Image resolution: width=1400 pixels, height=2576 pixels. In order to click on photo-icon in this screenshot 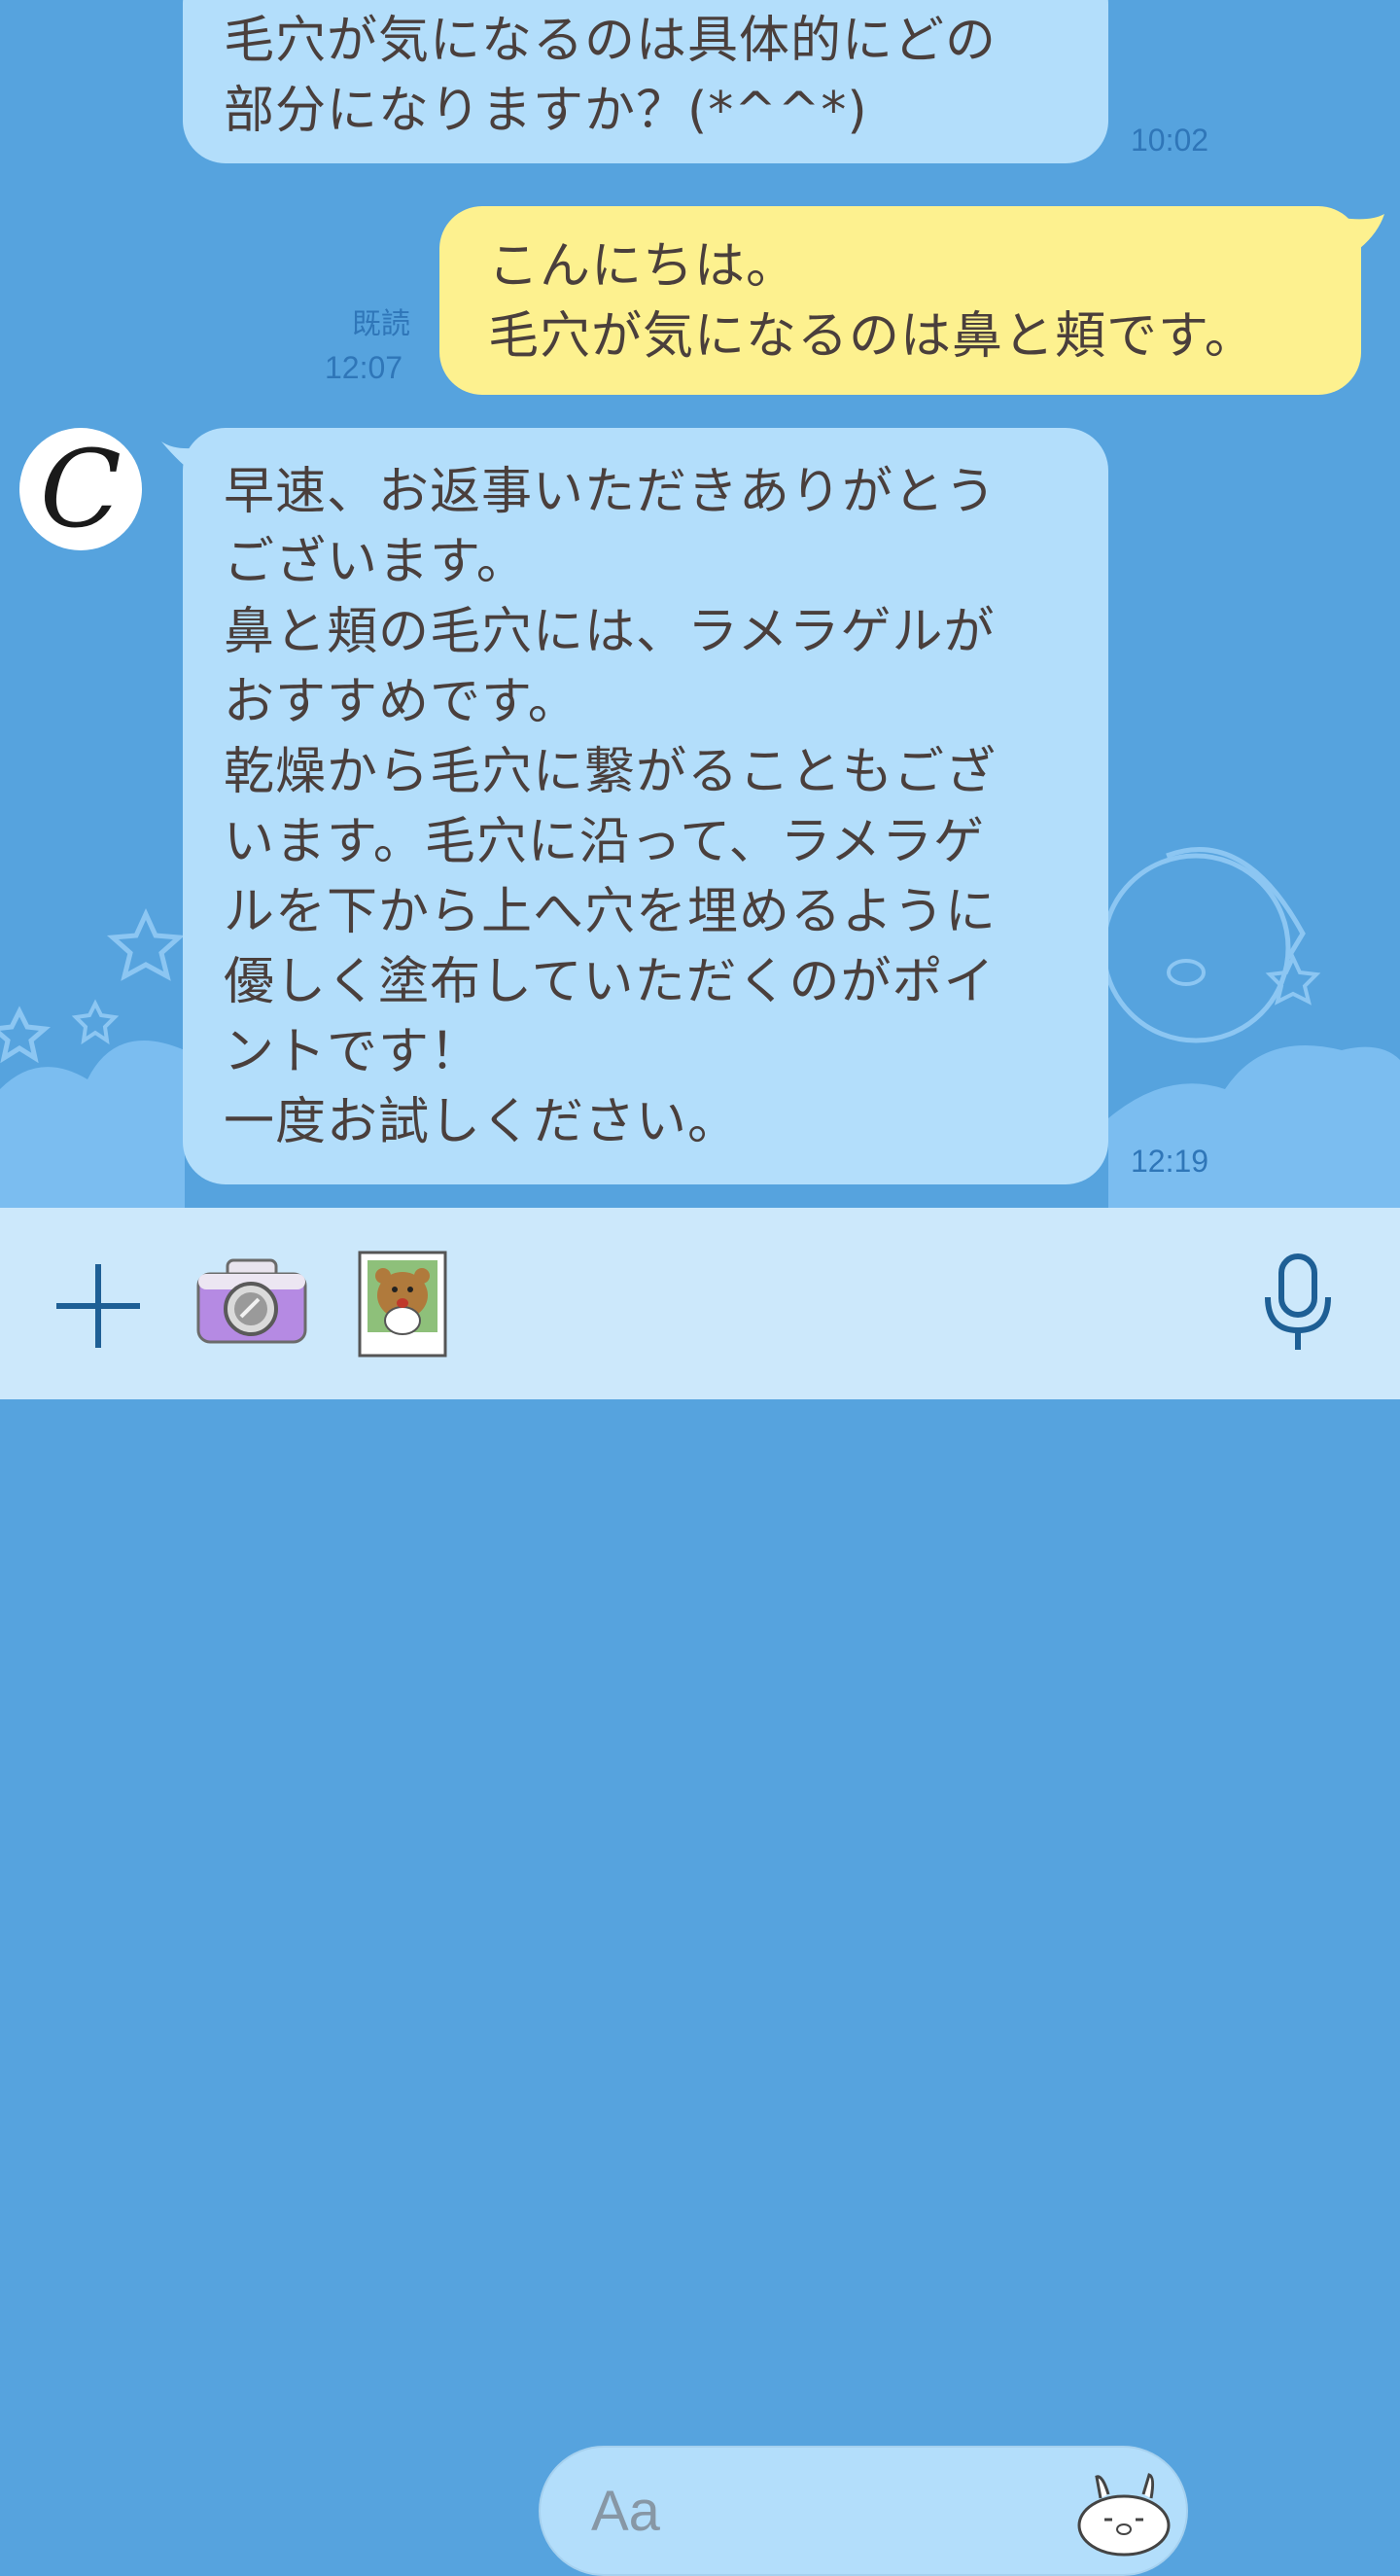, I will do `click(402, 1305)`.